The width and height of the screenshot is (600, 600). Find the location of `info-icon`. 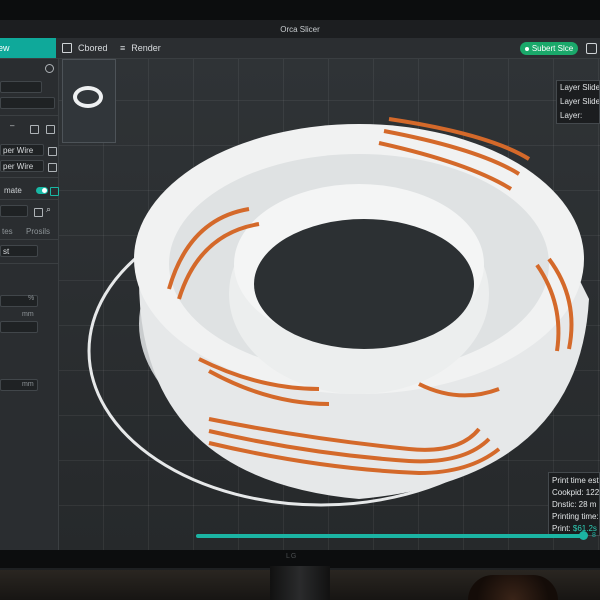

info-icon is located at coordinates (49, 68).